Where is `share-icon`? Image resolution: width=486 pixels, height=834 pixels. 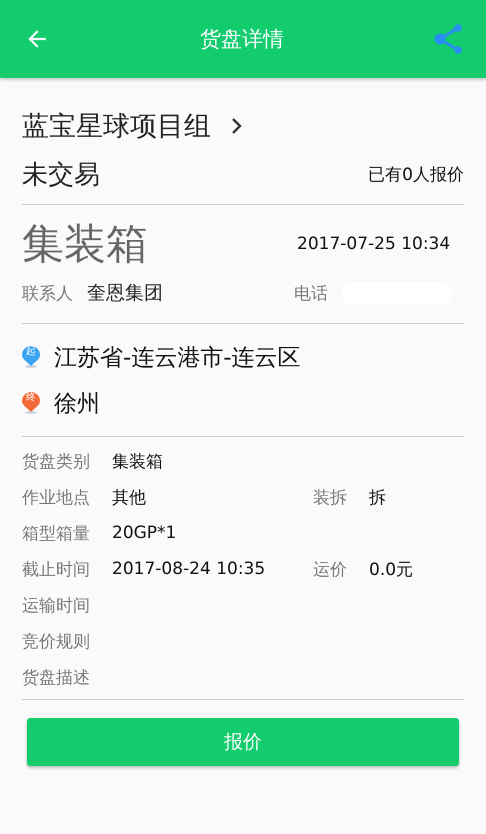
share-icon is located at coordinates (449, 39).